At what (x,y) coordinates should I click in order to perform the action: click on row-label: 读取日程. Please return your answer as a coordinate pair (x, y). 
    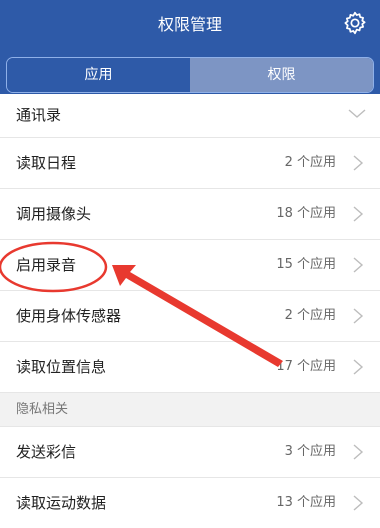
    Looking at the image, I should click on (46, 163).